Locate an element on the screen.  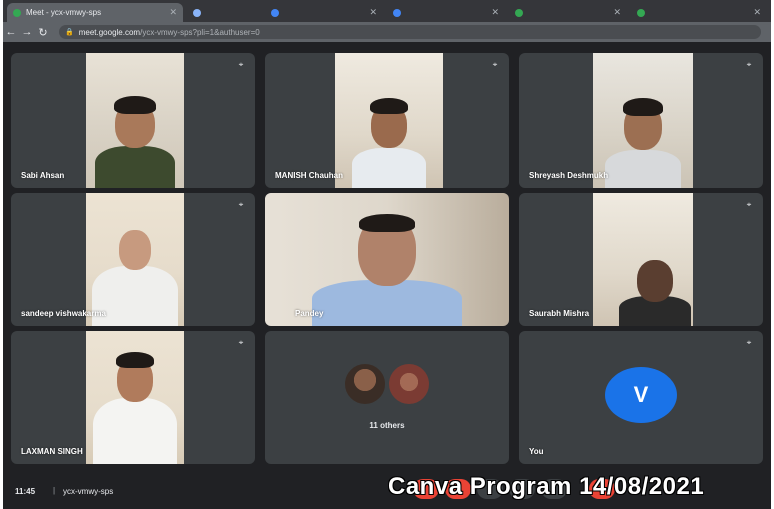
others-count-label: 11 others is located at coordinates (387, 425).